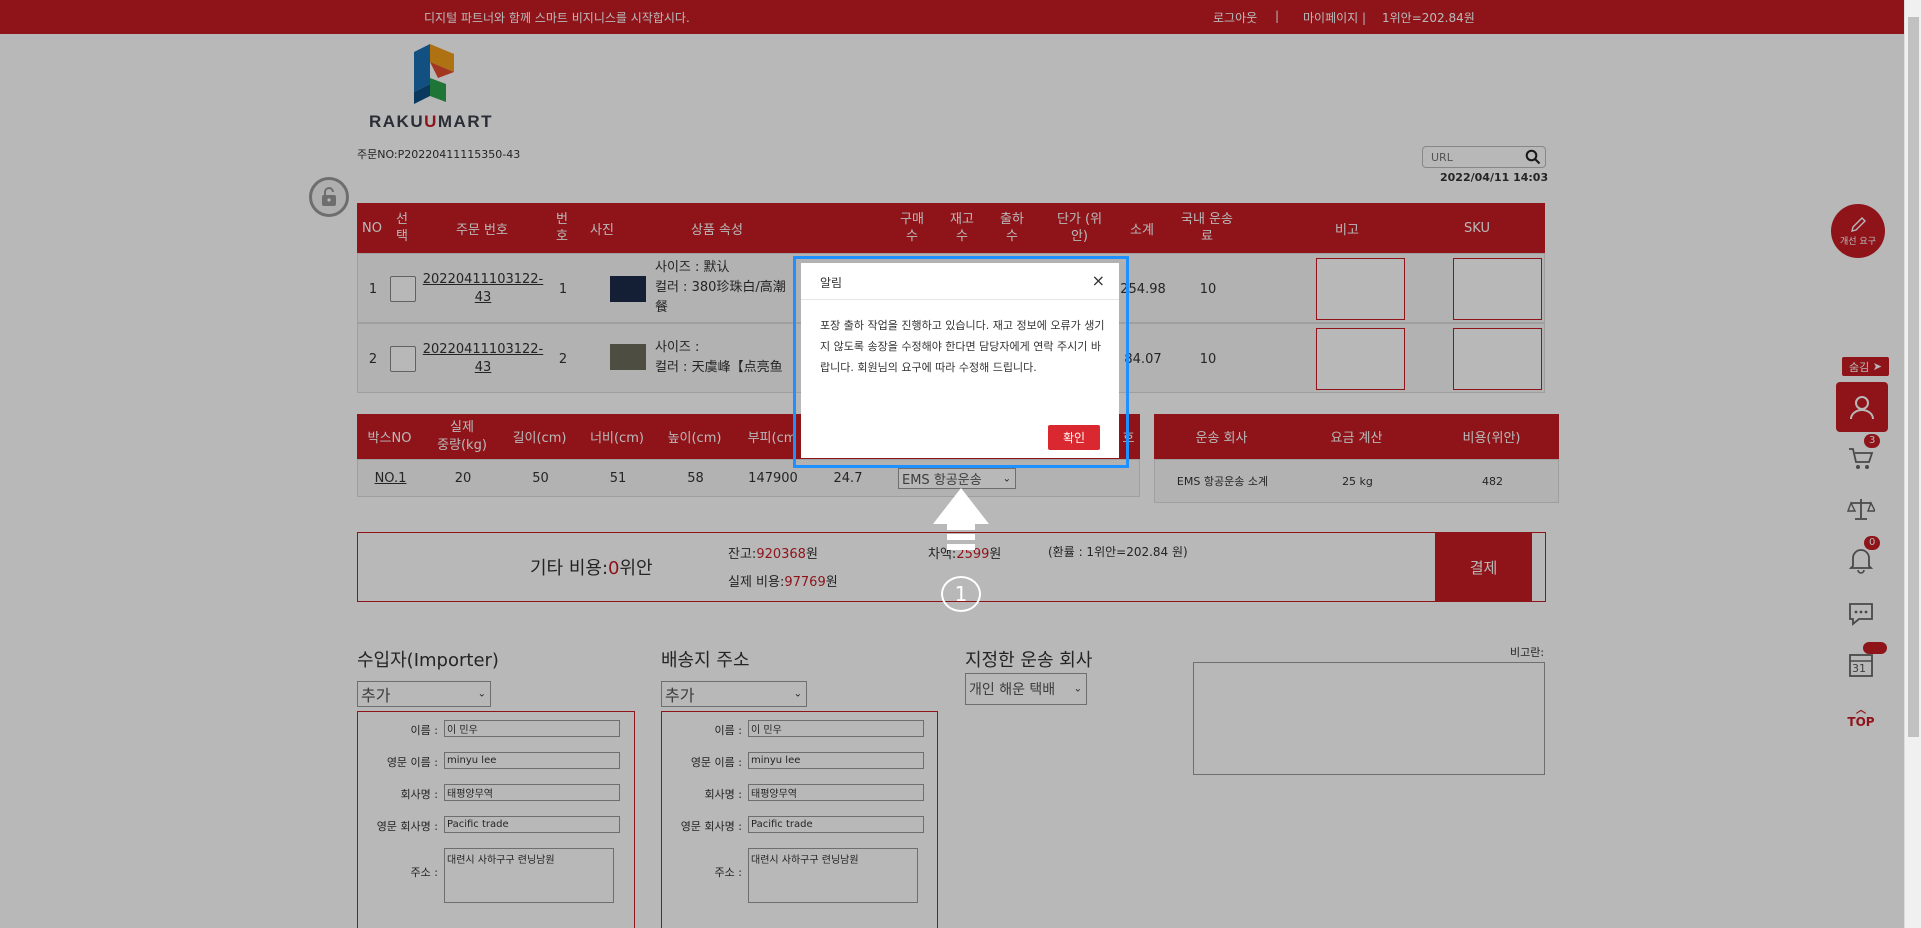 The image size is (1921, 928). Describe the element at coordinates (1913, 377) in the screenshot. I see `scrollbar-thumb` at that location.